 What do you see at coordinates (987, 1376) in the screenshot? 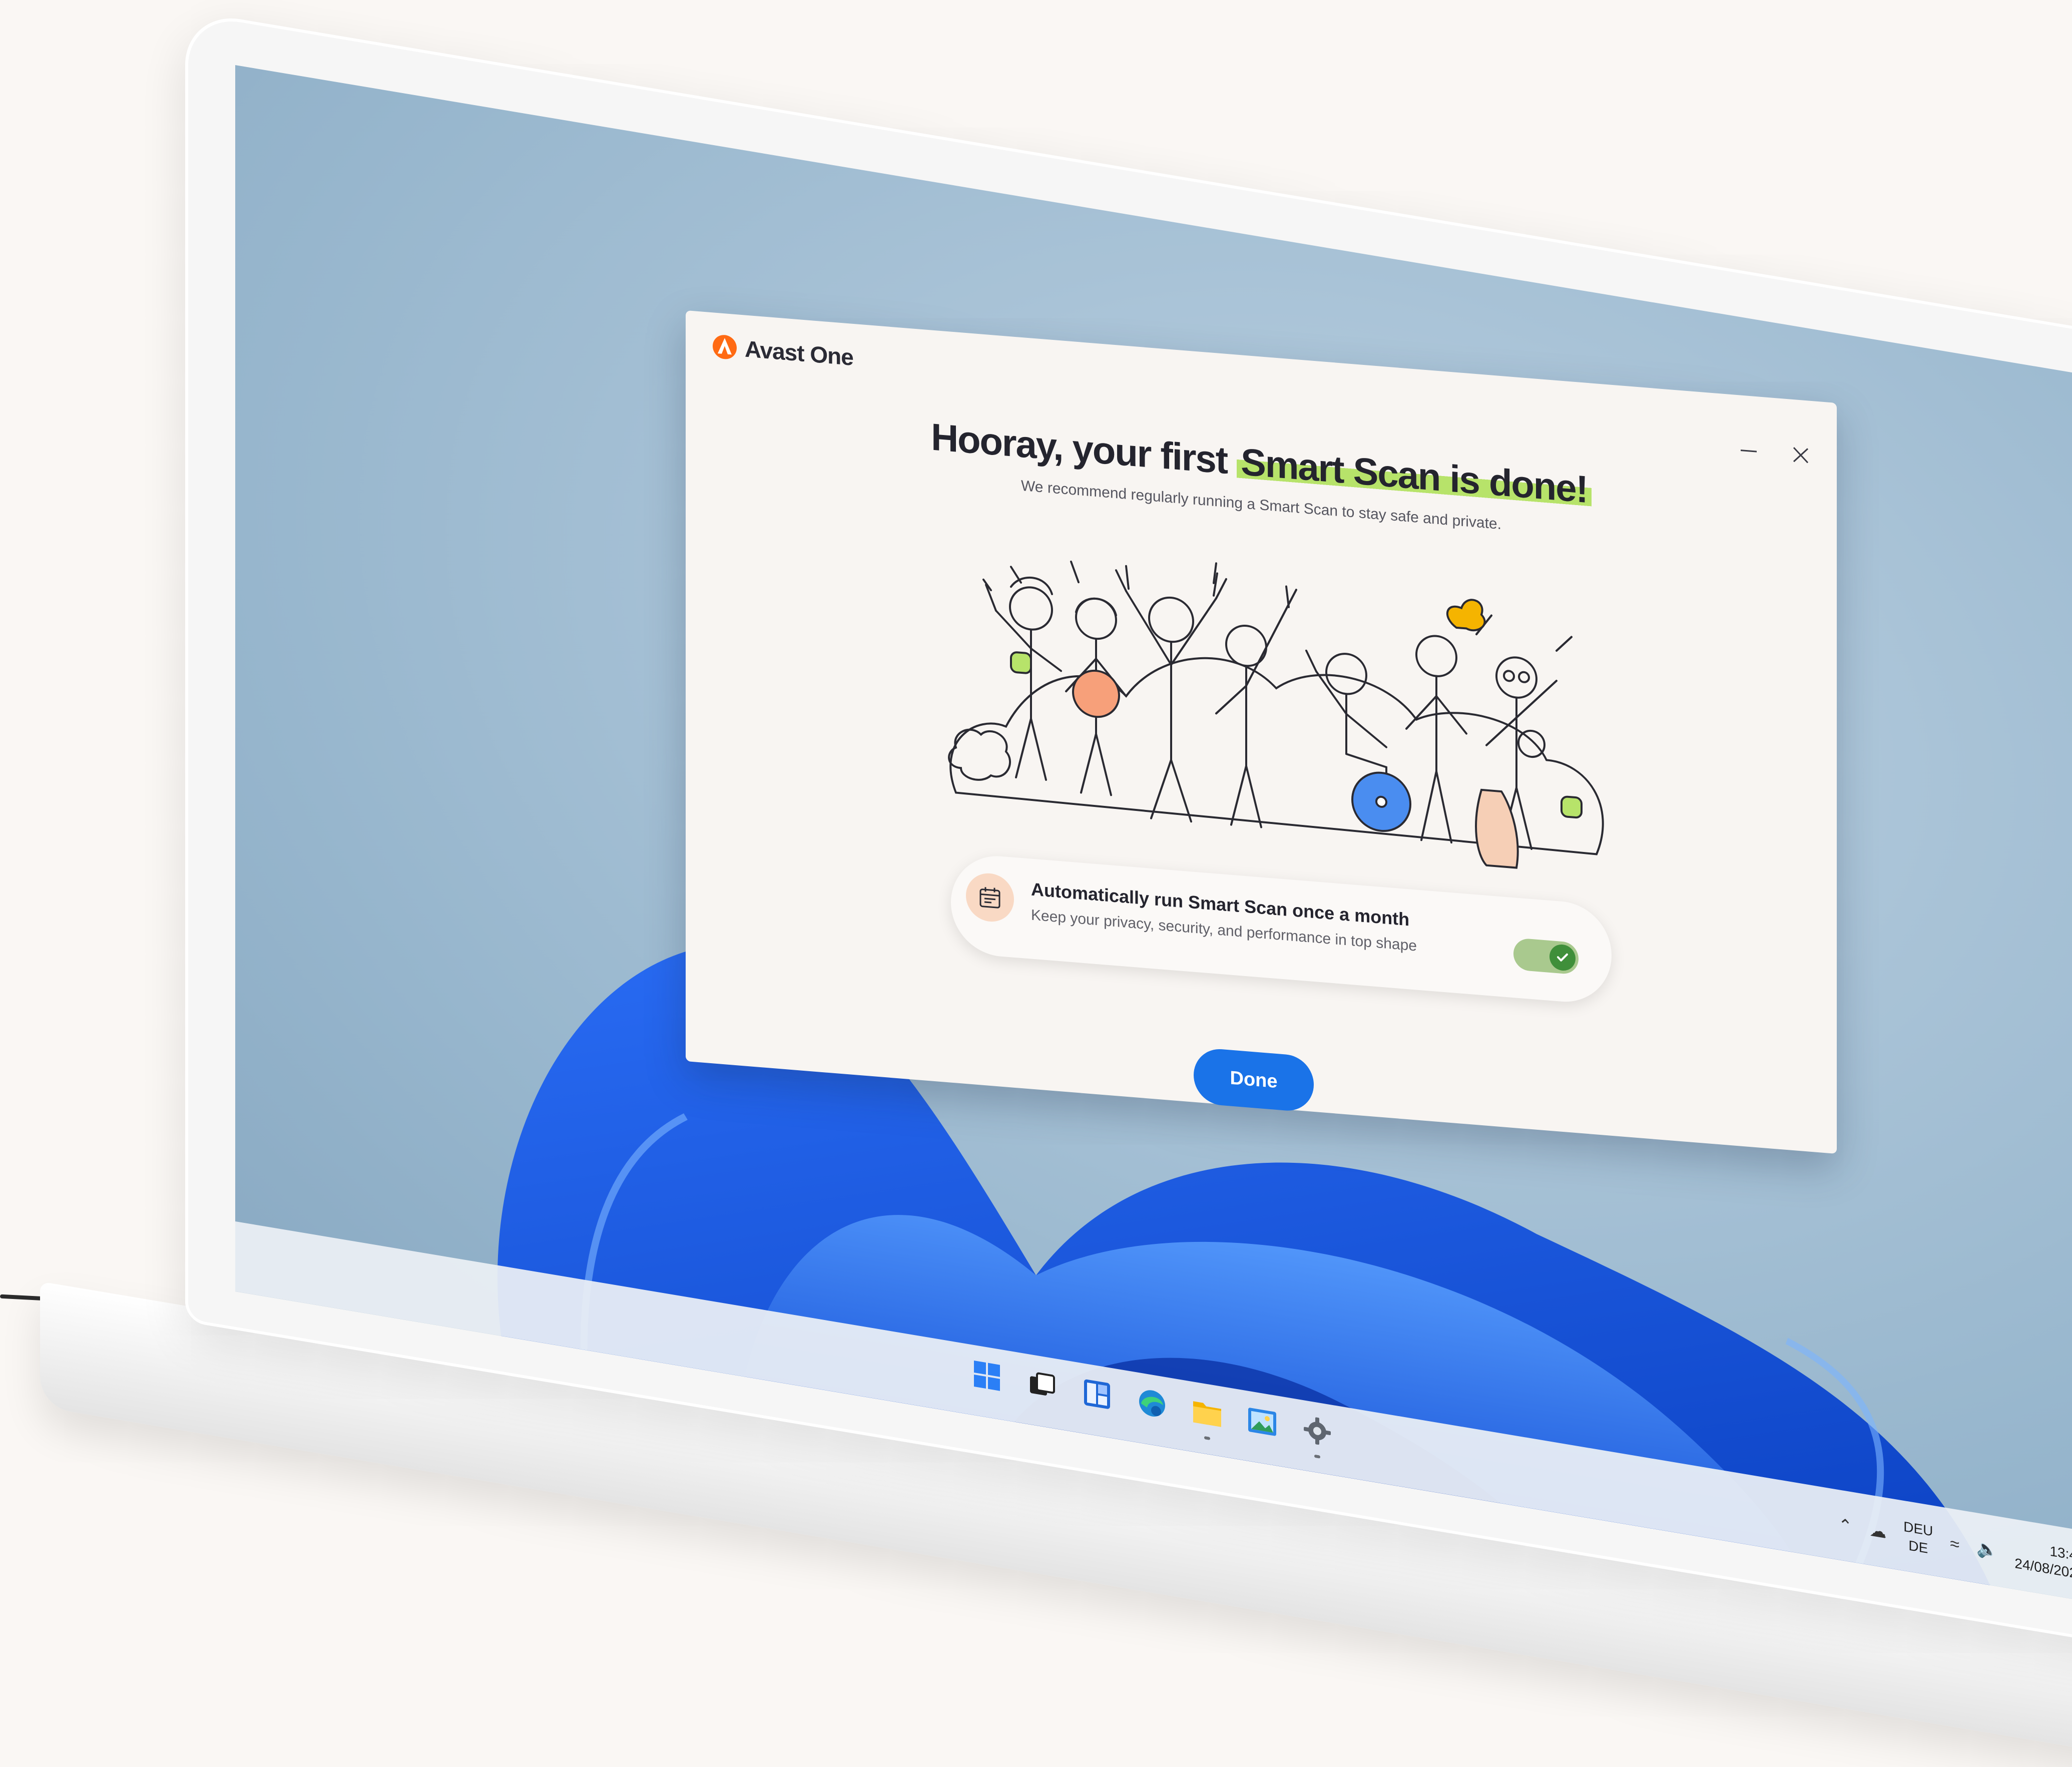
I see `windows-start-icon` at bounding box center [987, 1376].